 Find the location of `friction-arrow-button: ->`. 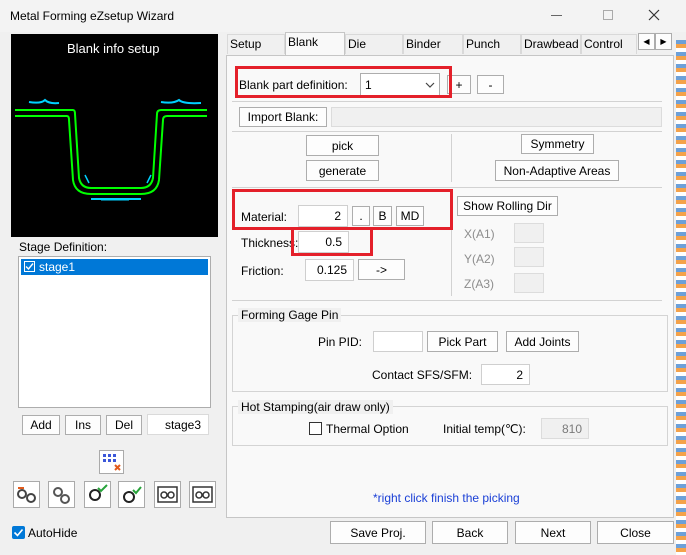

friction-arrow-button: -> is located at coordinates (381, 269).